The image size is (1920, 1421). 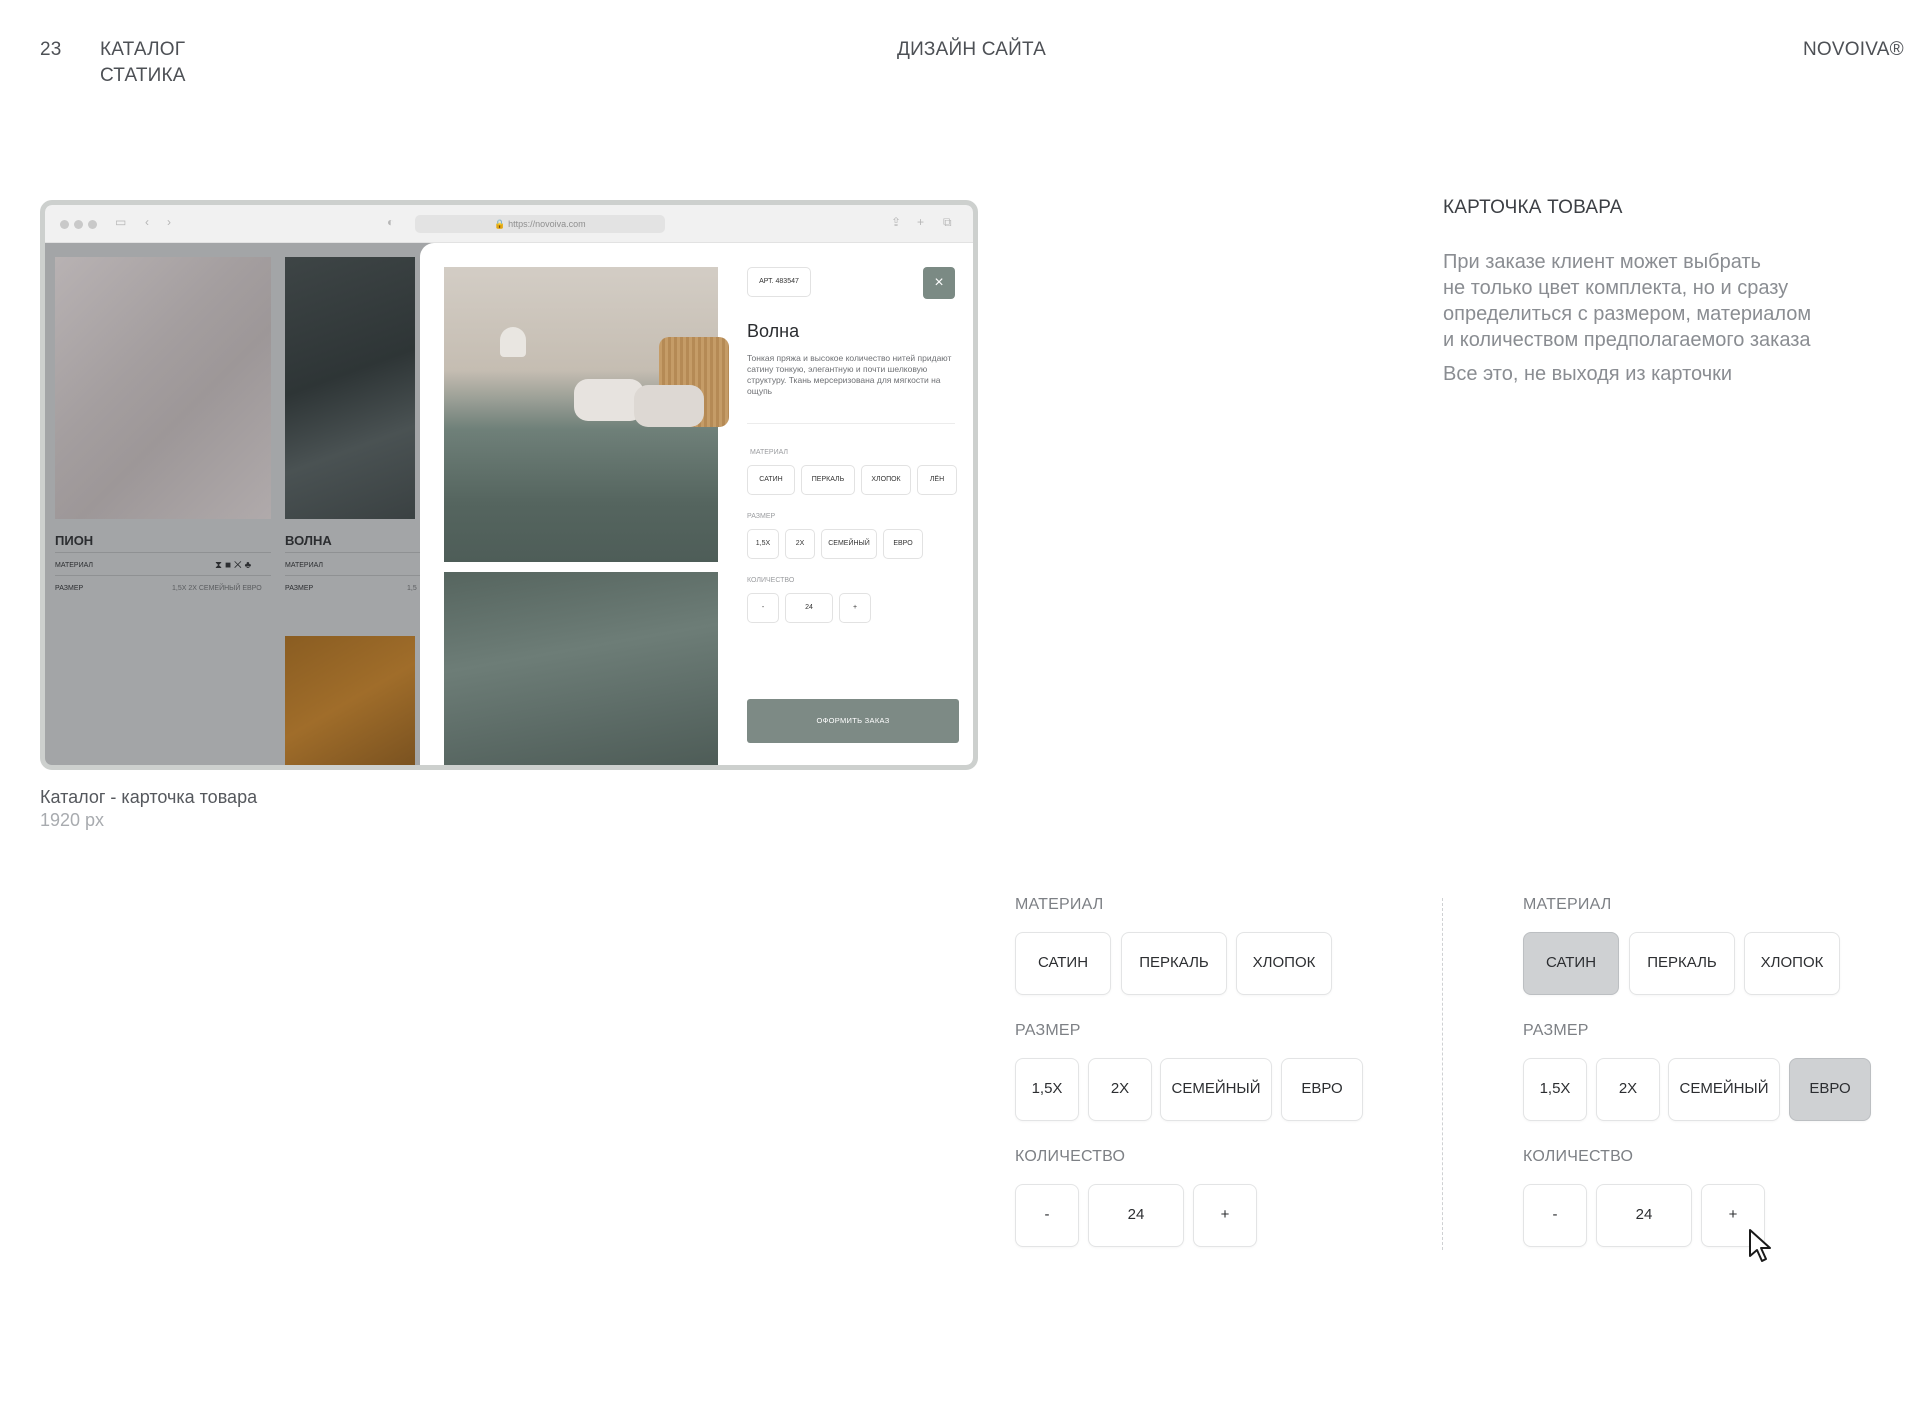 I want to click on section-line-1: КАТАЛОГ, so click(x=143, y=49).